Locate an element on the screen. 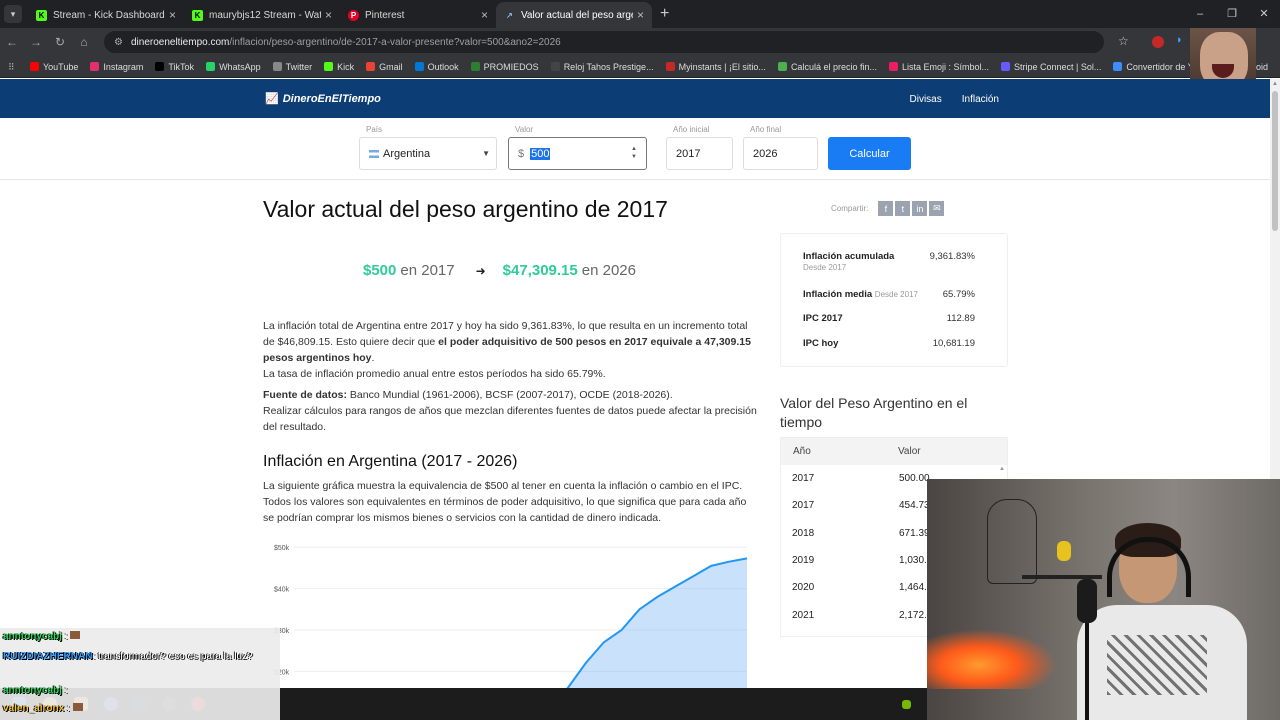 The height and width of the screenshot is (720, 1280). y-tick-label: $50k is located at coordinates (282, 548).